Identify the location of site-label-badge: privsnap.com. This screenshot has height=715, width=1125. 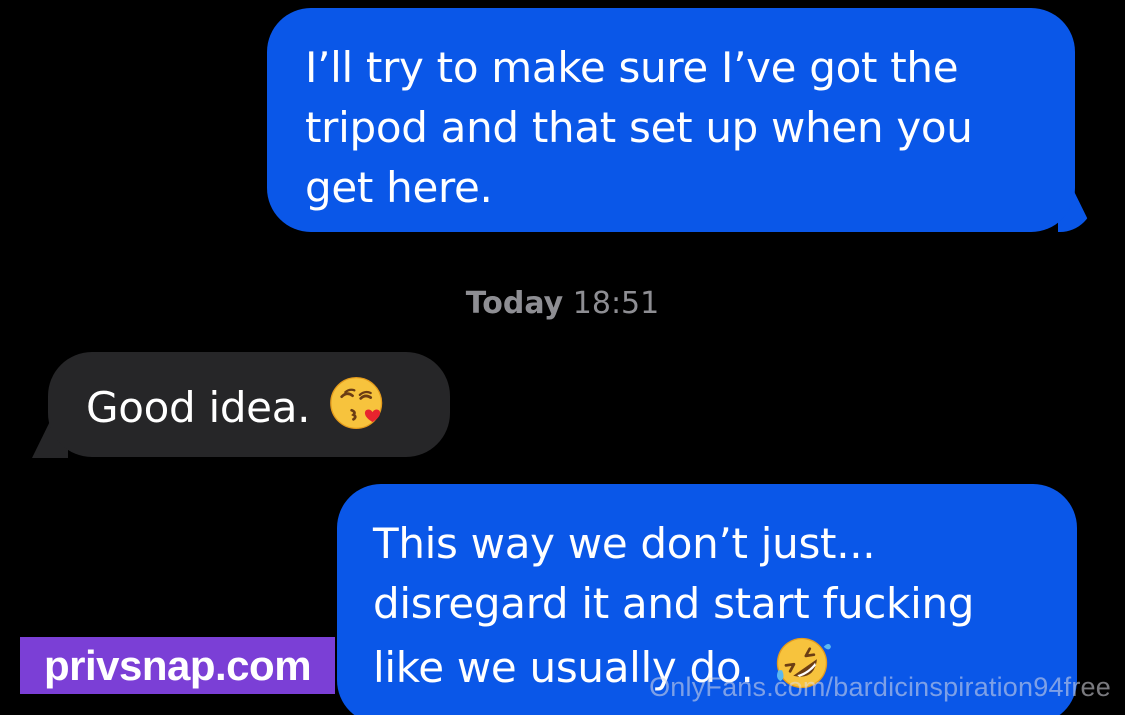
(177, 665).